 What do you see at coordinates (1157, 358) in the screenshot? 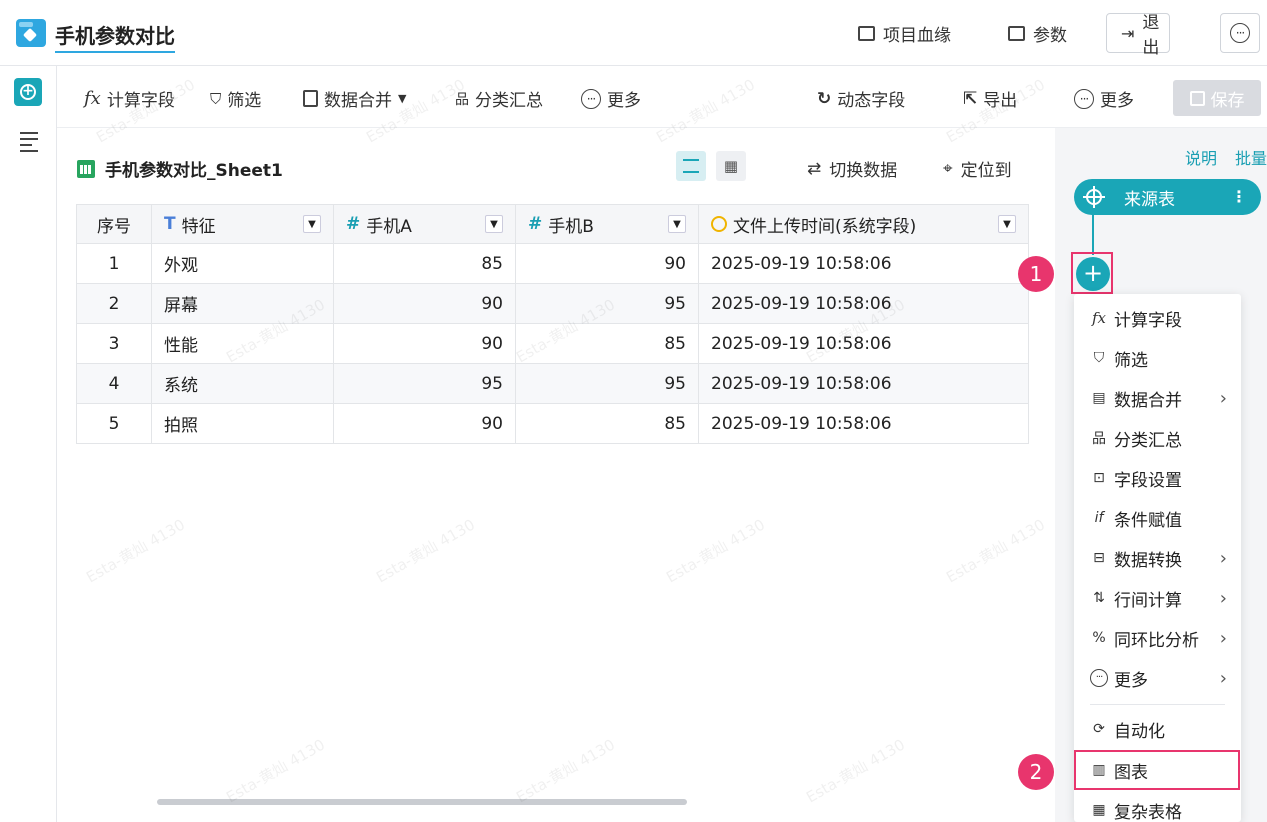
I see `menu-item-filter: ⛉ 筛选` at bounding box center [1157, 358].